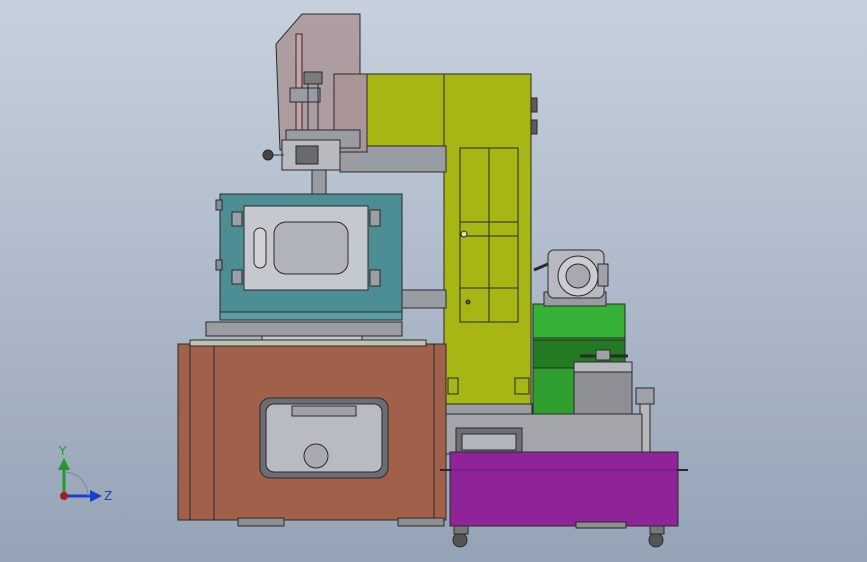 Image resolution: width=867 pixels, height=562 pixels. I want to click on triad-origin, so click(64, 496).